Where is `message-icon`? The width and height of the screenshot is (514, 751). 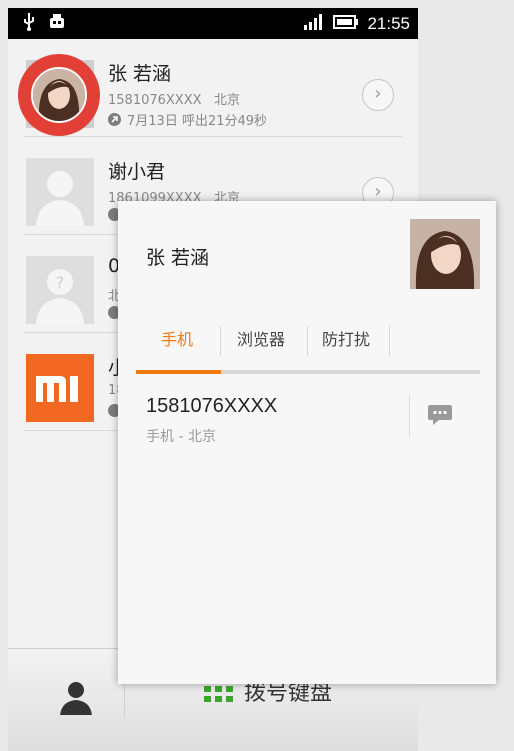 message-icon is located at coordinates (440, 415).